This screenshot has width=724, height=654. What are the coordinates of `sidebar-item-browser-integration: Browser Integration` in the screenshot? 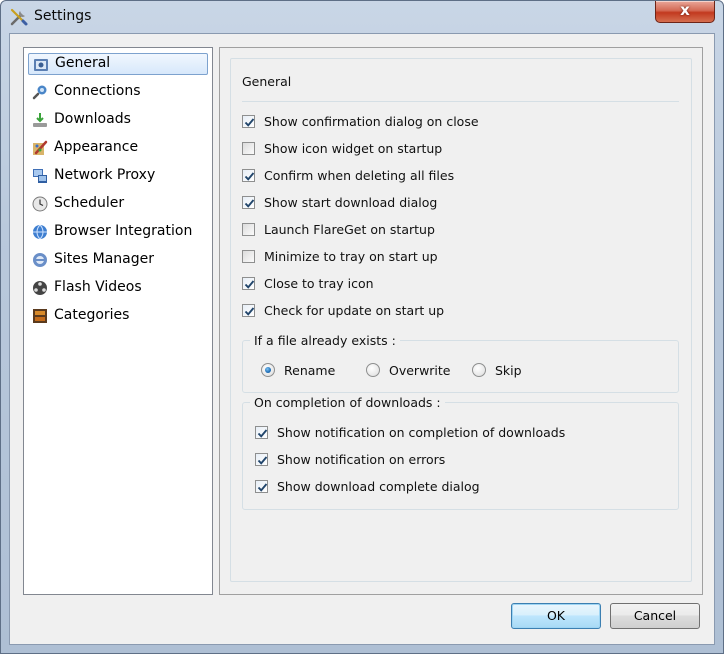 It's located at (118, 232).